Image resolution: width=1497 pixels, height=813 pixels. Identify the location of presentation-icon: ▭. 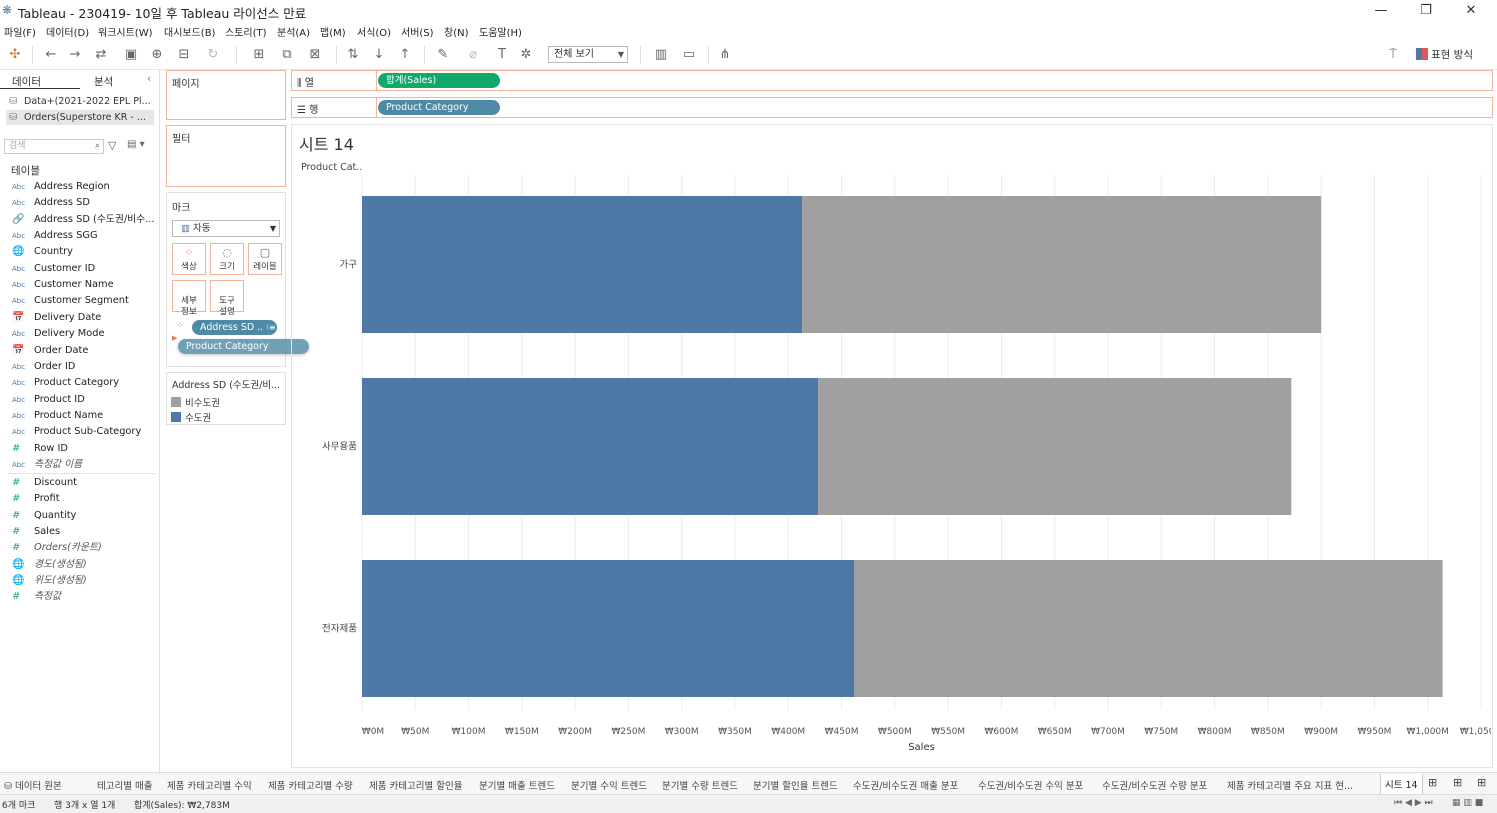
(689, 55).